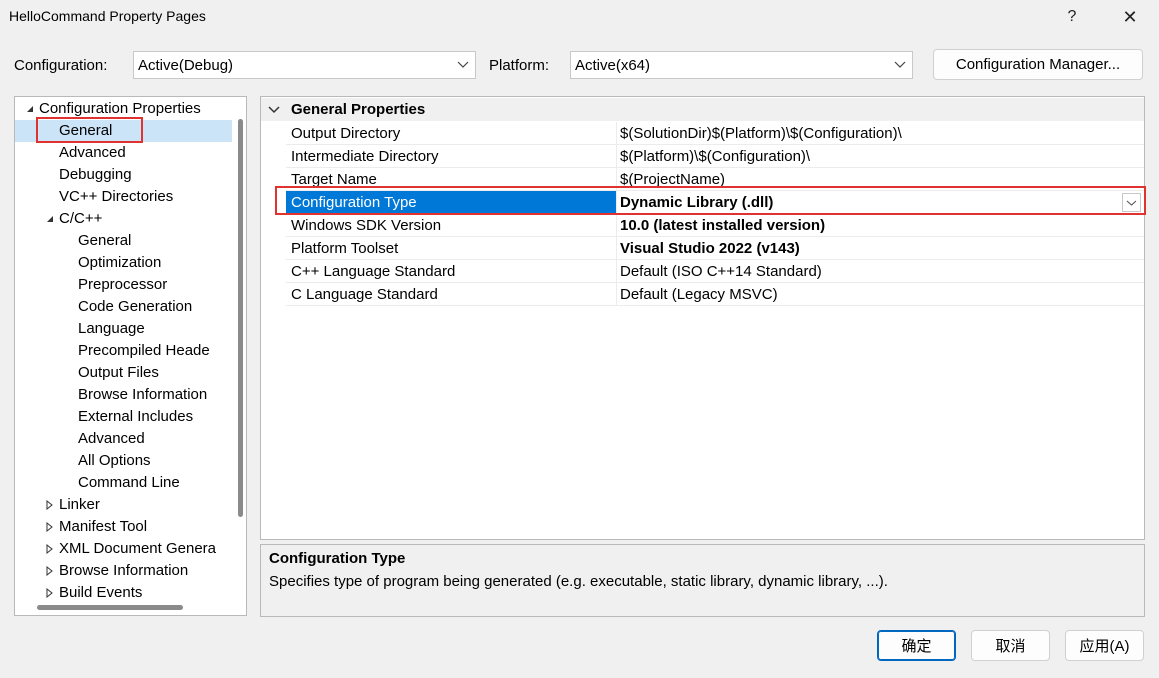 The height and width of the screenshot is (678, 1159). I want to click on tree-item-label: General, so click(105, 240).